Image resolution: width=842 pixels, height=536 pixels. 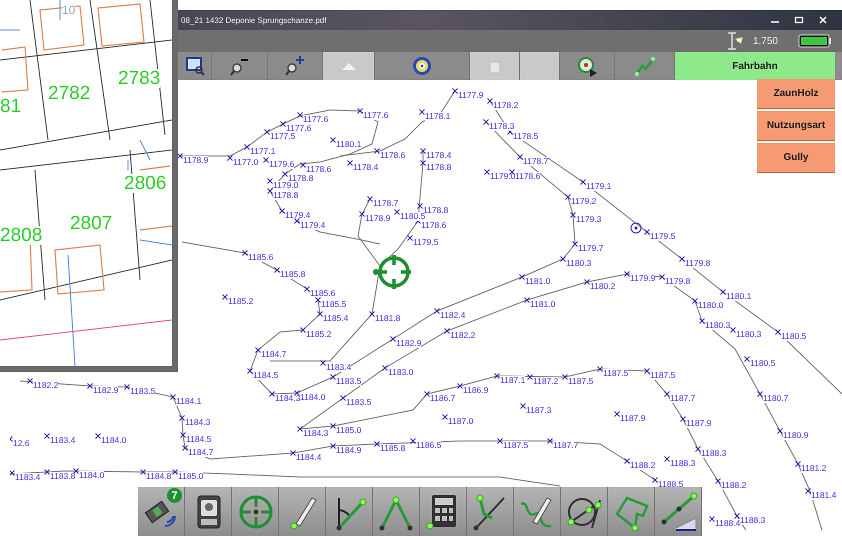 I want to click on elevation-label: 1185.0, so click(x=349, y=430).